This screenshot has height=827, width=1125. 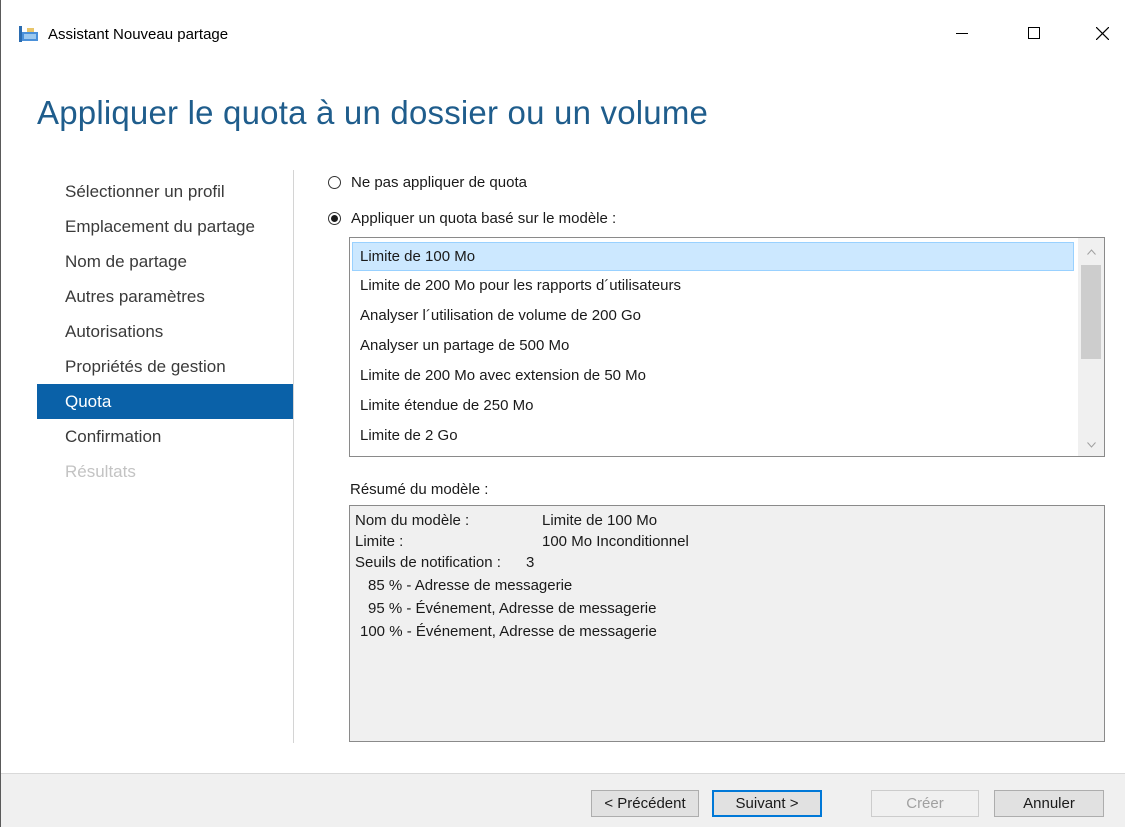 I want to click on list-item: Limite de 200 Mo avec extension de 50 Mo, so click(x=713, y=375).